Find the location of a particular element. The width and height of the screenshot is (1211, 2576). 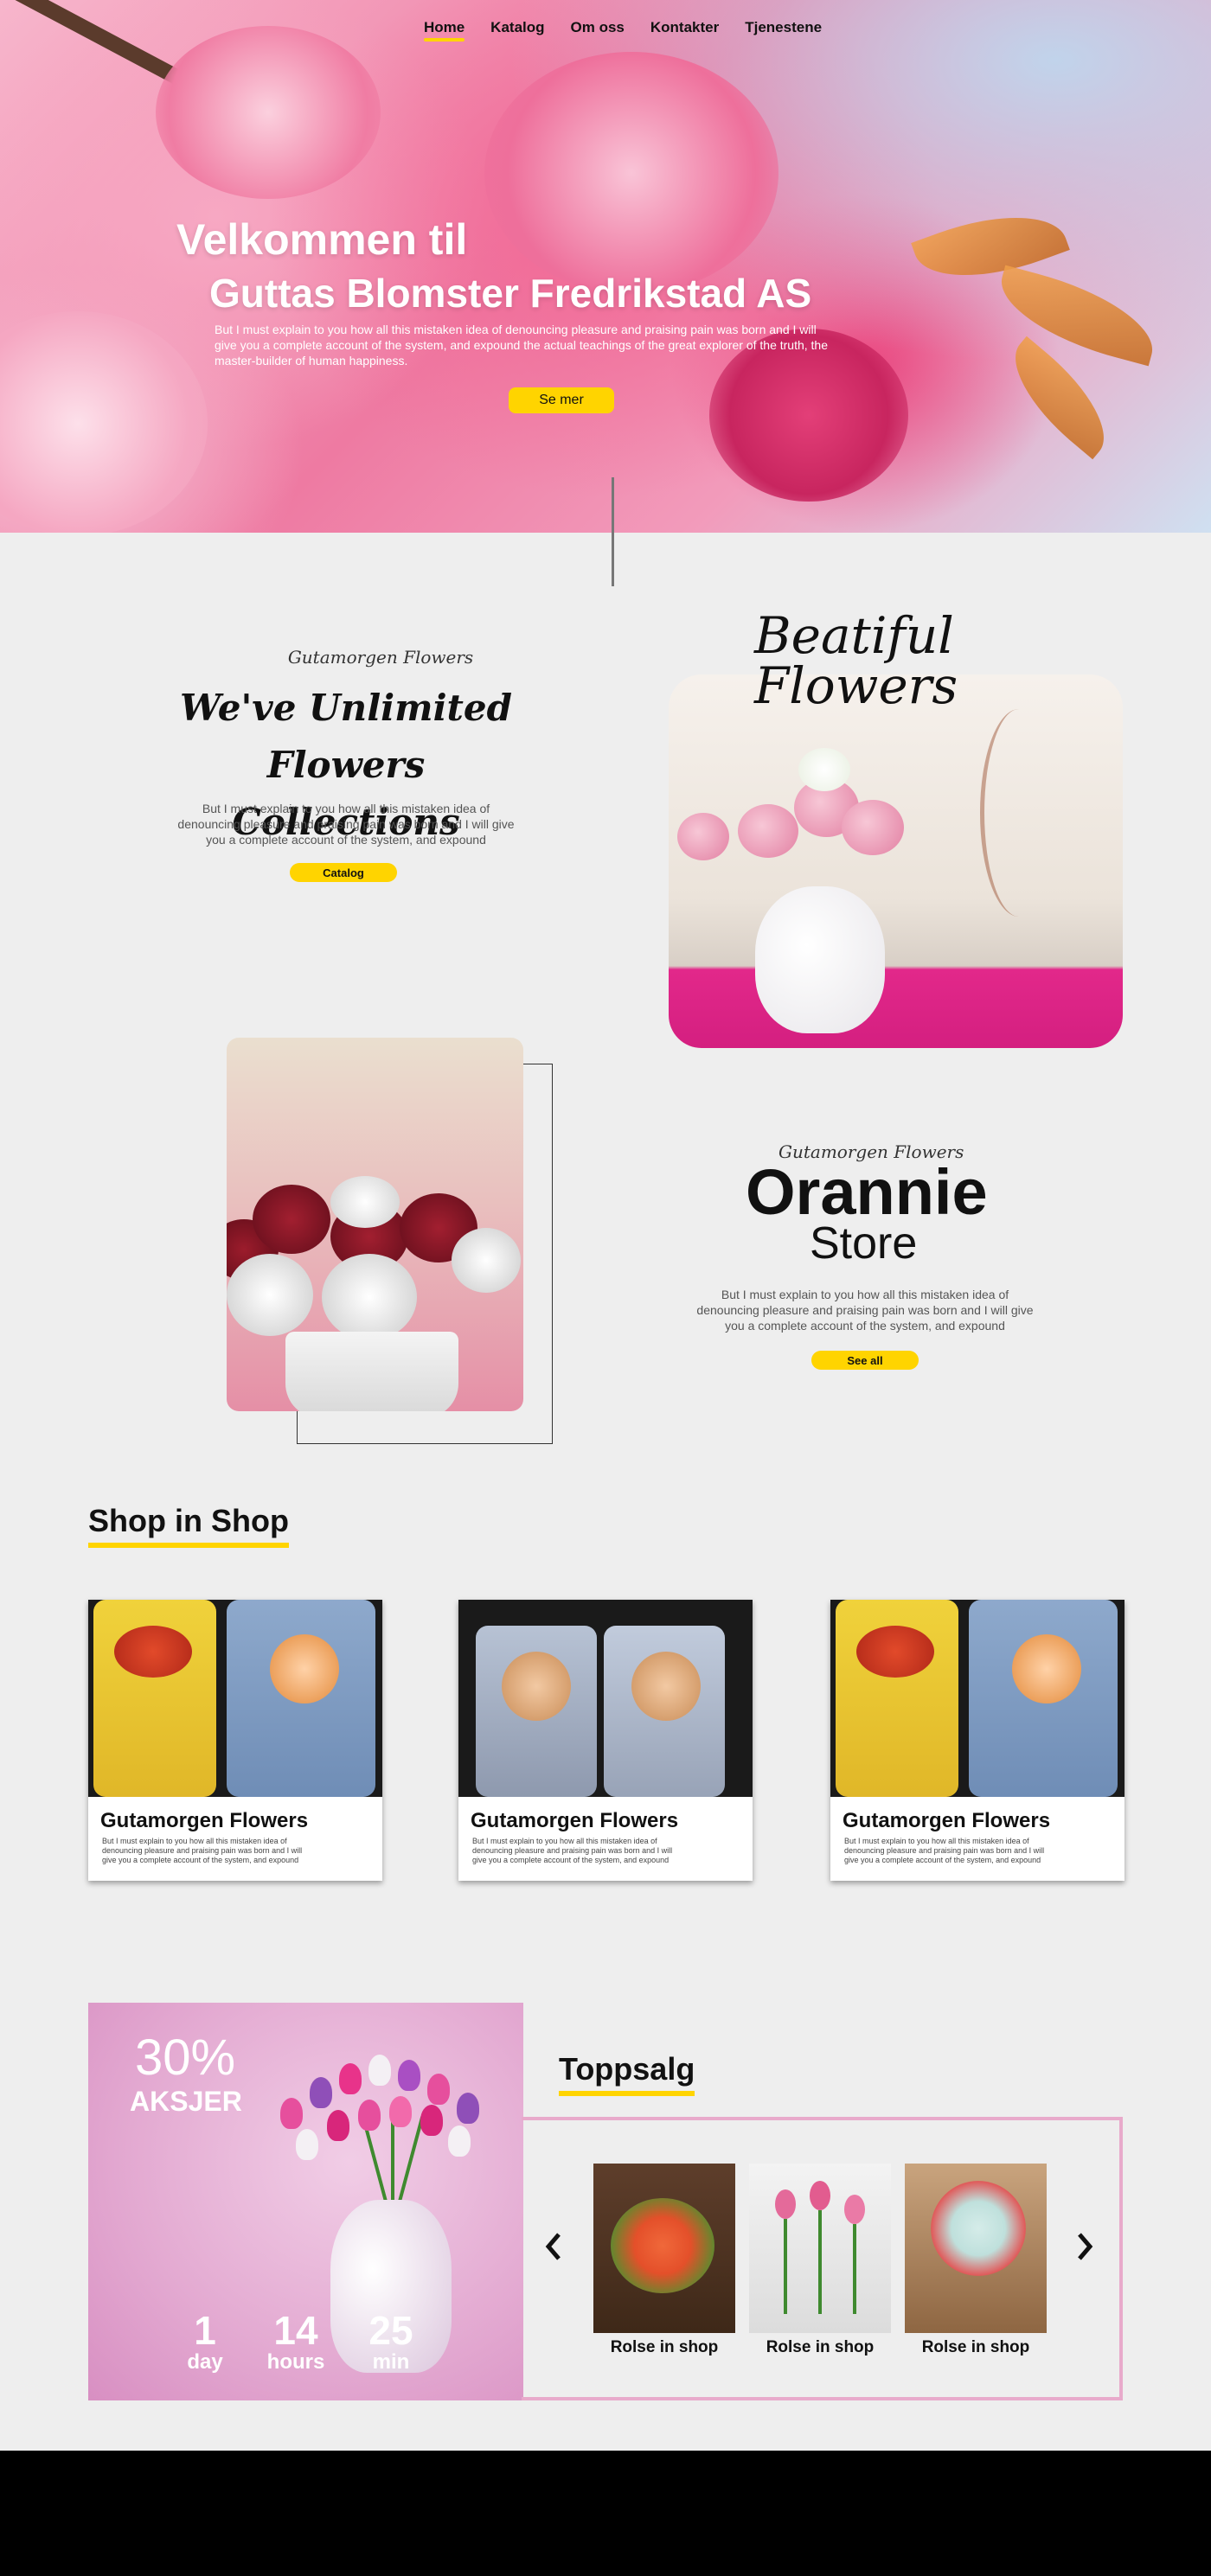

see-all-button: See all is located at coordinates (865, 1361).